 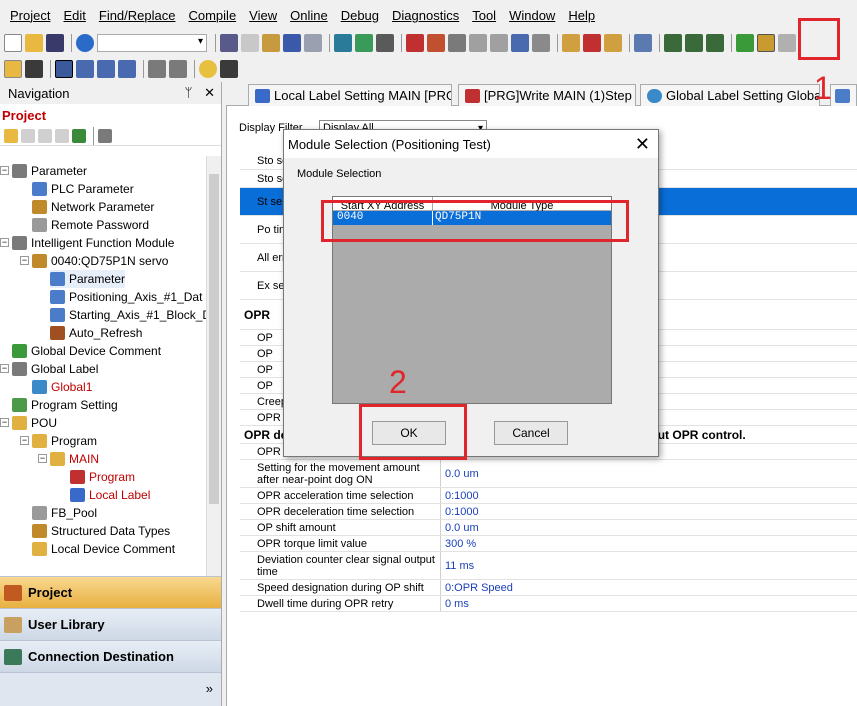 What do you see at coordinates (103, 549) in the screenshot?
I see `tree-node: Local Device Comment` at bounding box center [103, 549].